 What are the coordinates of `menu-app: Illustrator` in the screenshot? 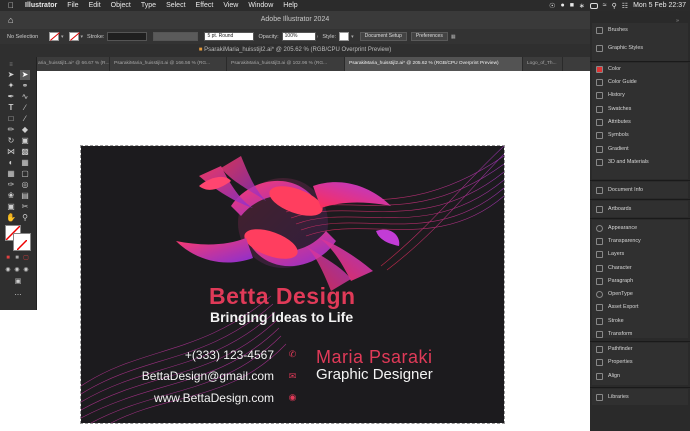 It's located at (41, 5).